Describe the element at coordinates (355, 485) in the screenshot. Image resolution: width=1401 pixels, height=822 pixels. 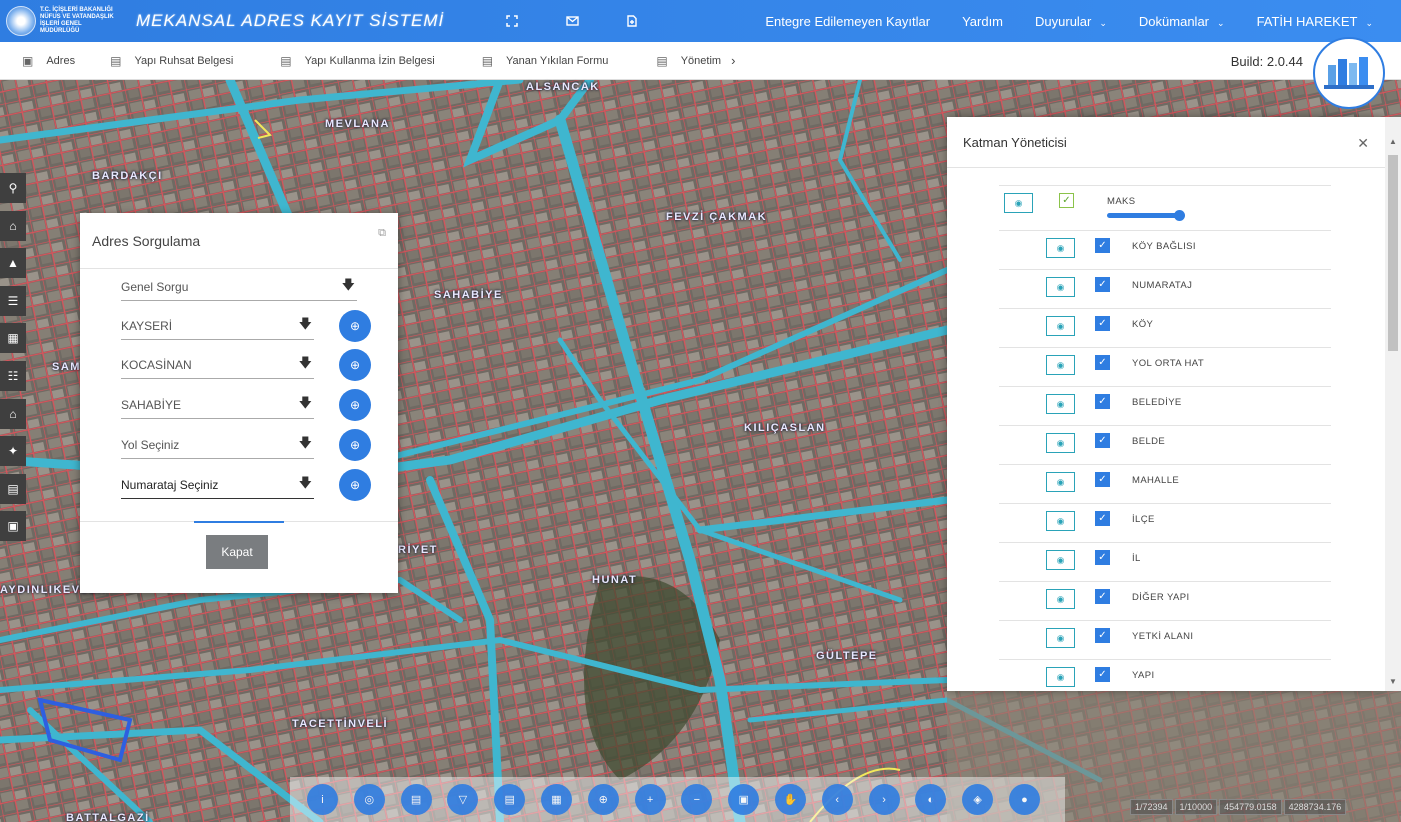
I see `zoom-to-number-button: ⊕` at that location.